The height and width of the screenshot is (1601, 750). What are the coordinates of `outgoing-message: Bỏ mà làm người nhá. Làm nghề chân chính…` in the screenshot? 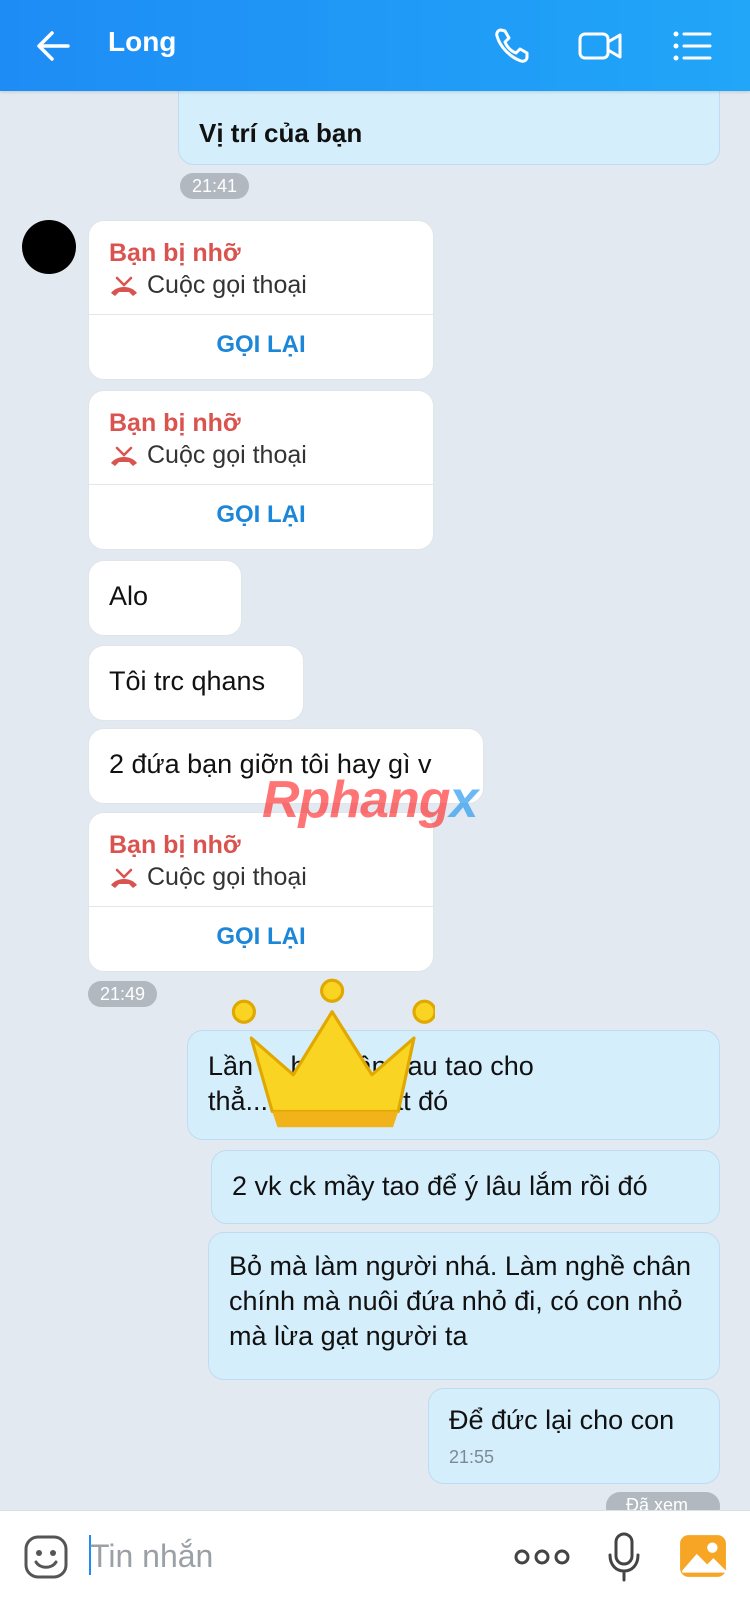 It's located at (464, 1306).